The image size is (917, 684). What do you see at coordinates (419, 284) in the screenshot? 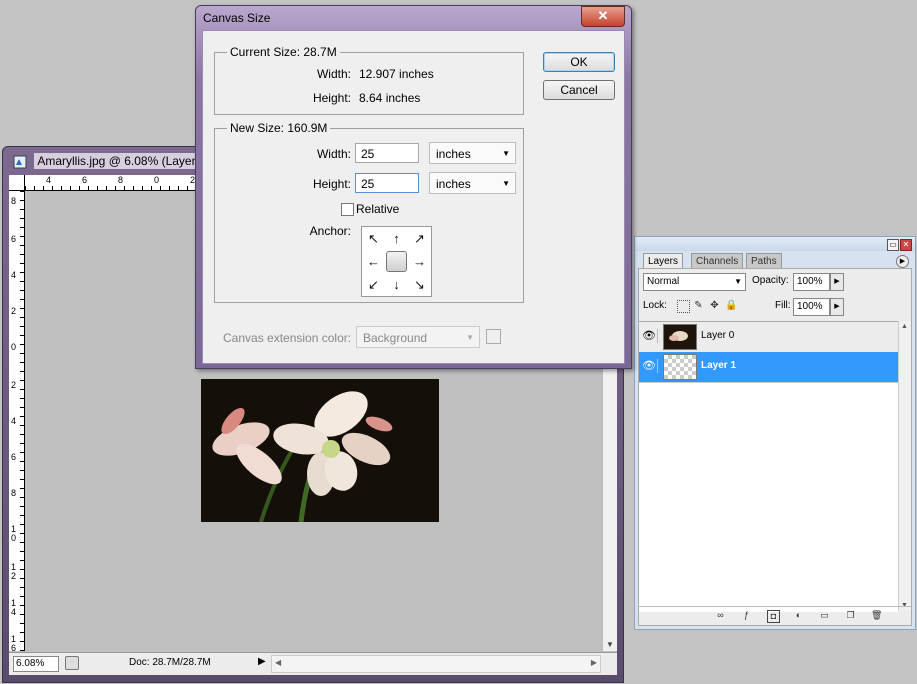
I see `anchor-bottom-right-arrow-icon: ↘` at bounding box center [419, 284].